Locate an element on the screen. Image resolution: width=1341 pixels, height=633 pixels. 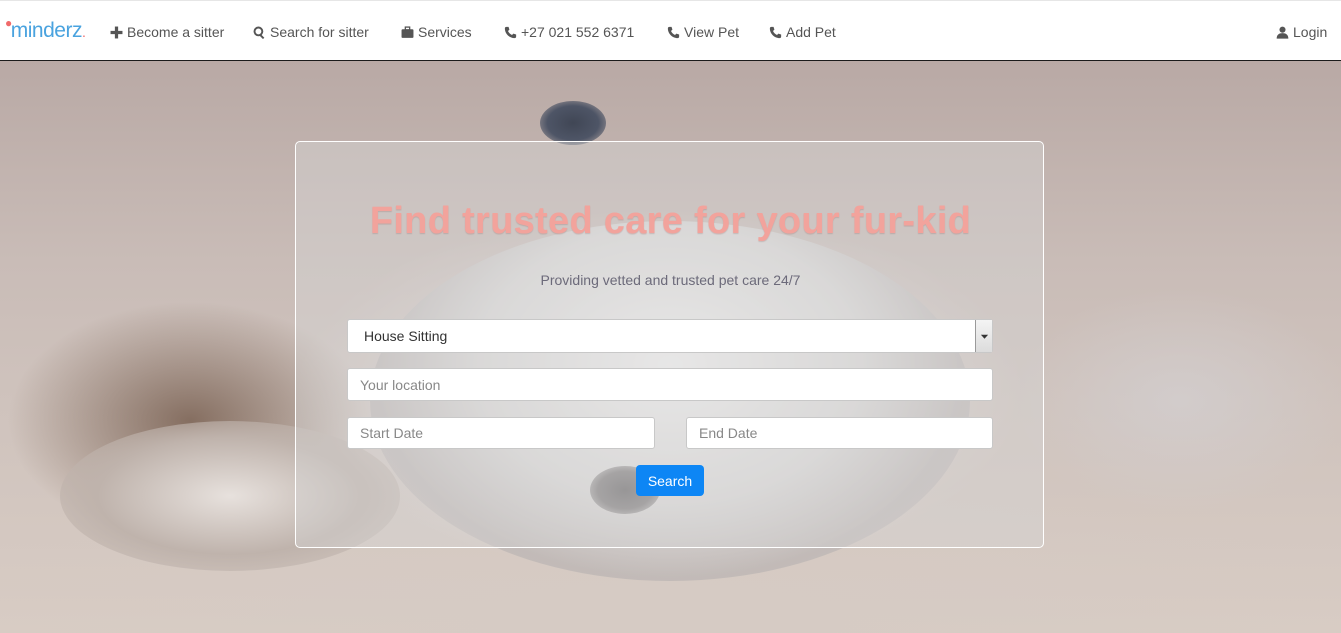
service-select: House Sitting is located at coordinates (670, 336).